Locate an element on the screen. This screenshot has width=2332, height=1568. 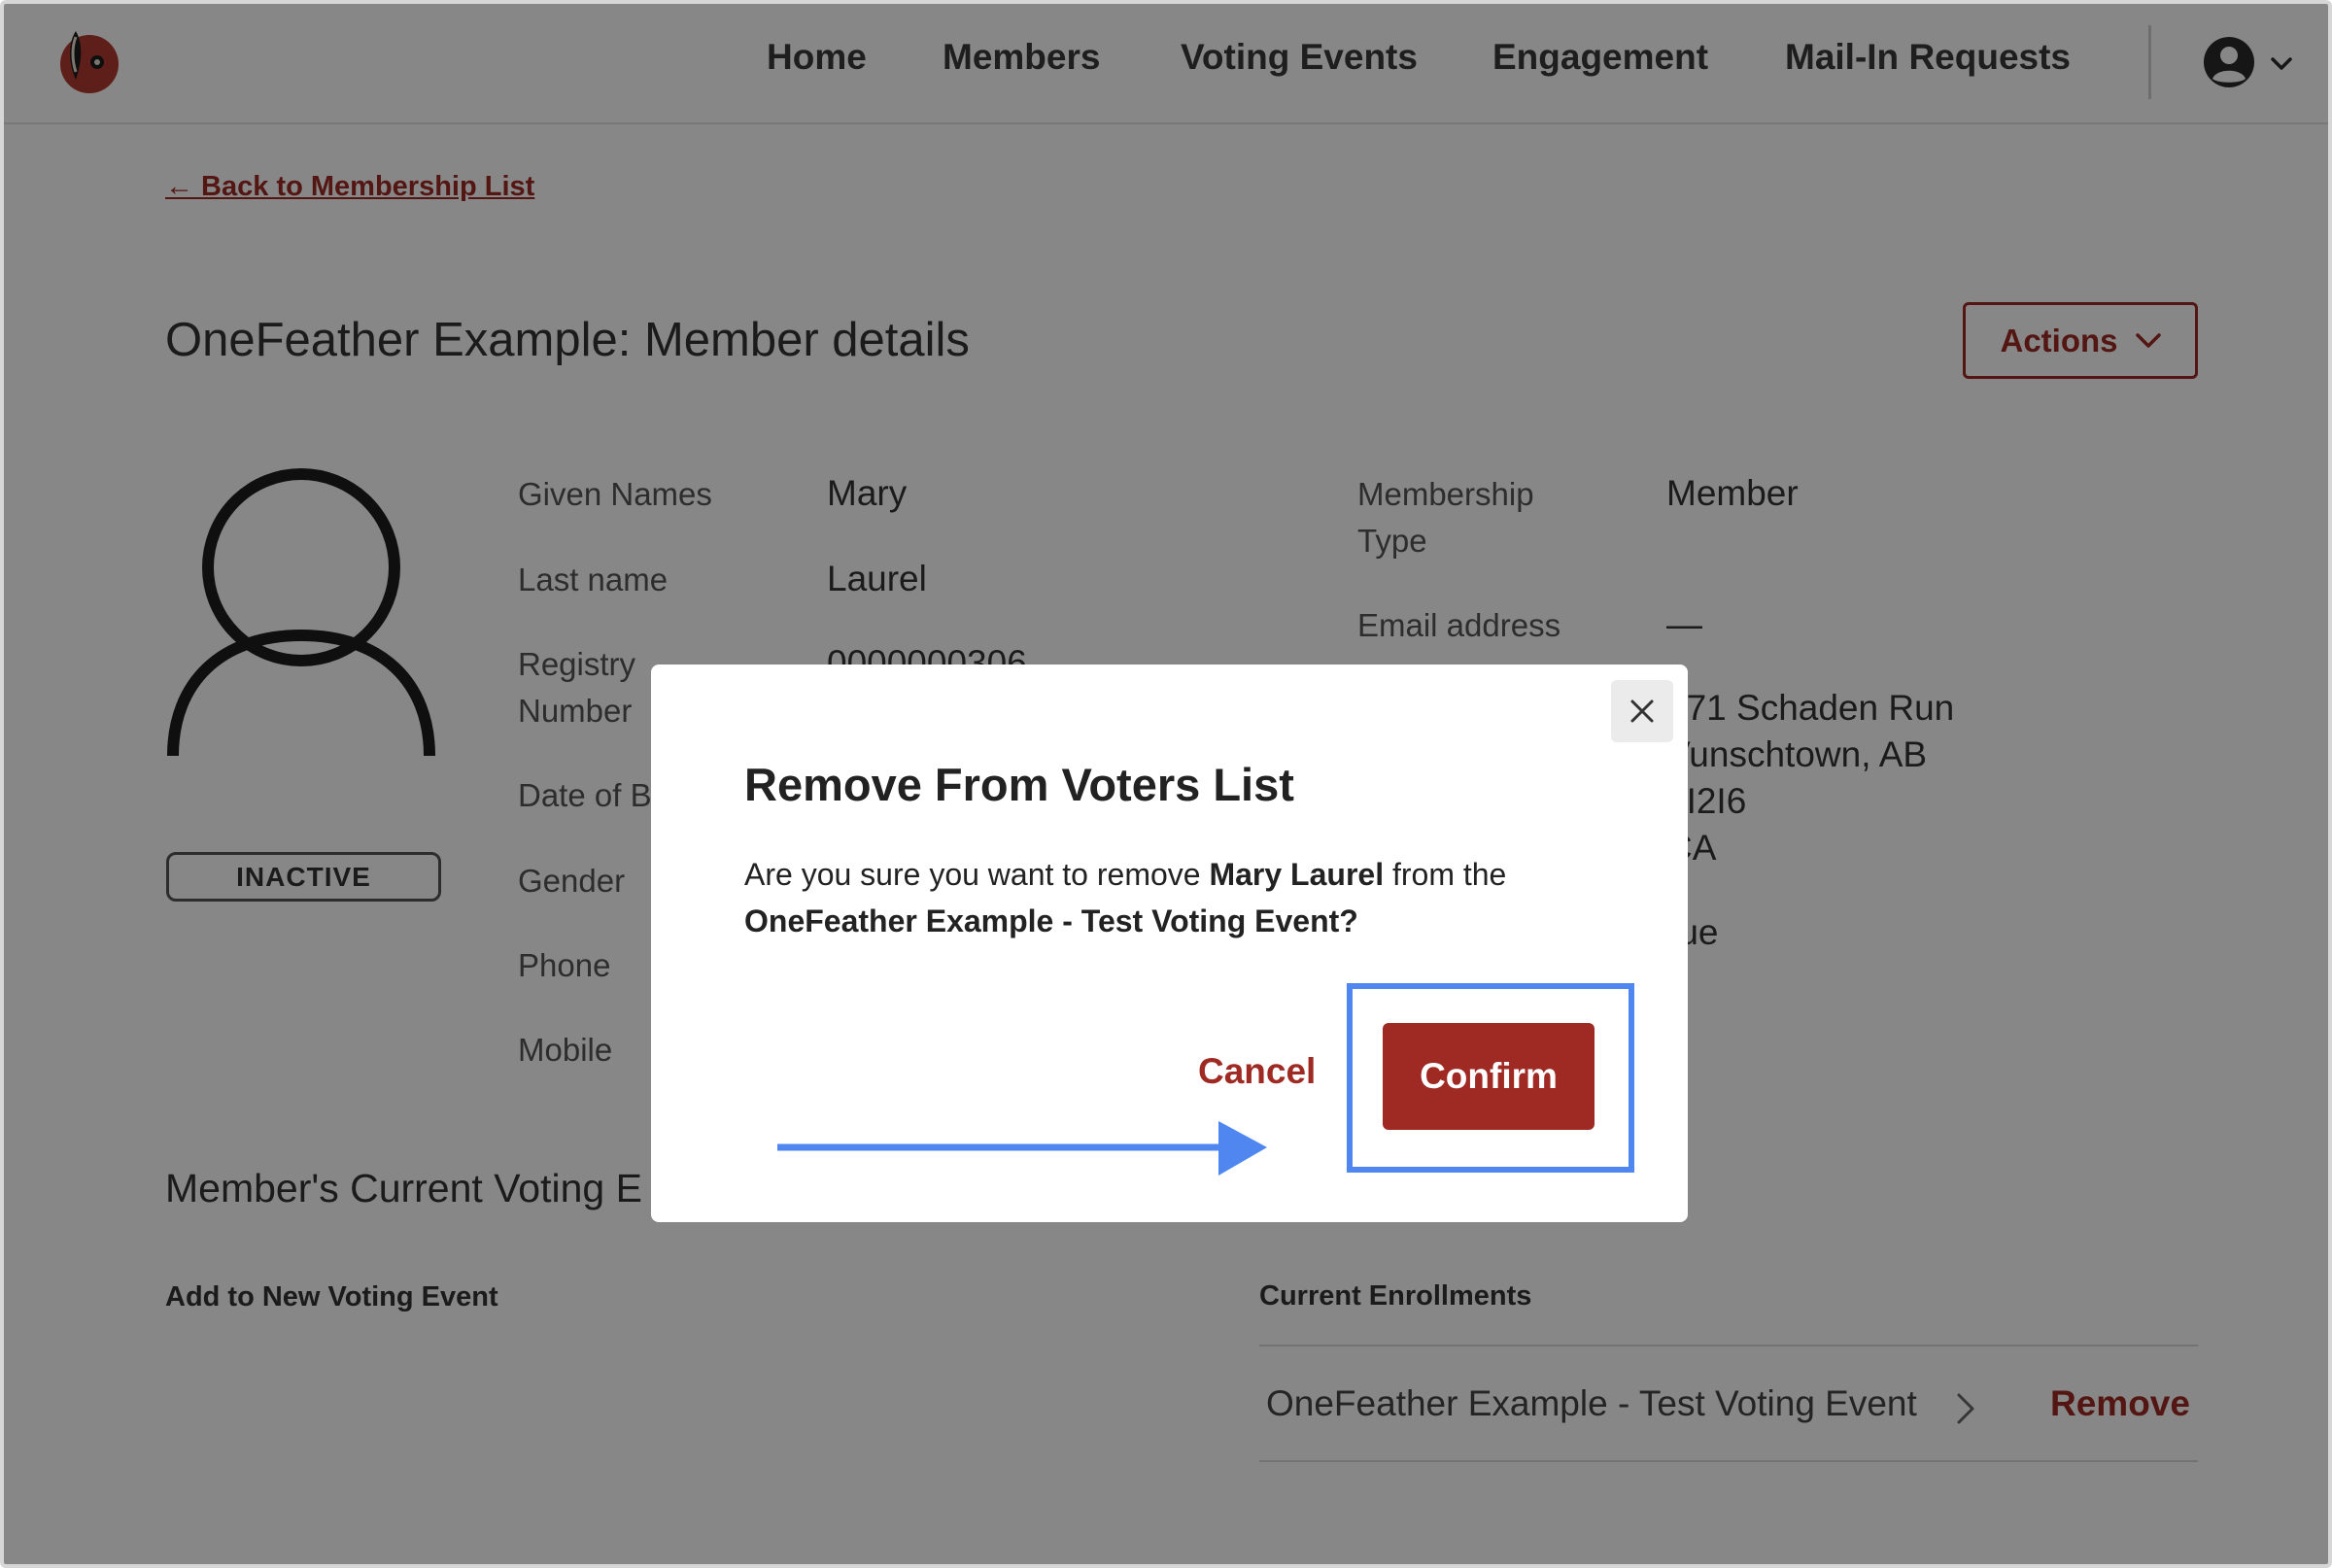
modal-close-button is located at coordinates (1642, 711).